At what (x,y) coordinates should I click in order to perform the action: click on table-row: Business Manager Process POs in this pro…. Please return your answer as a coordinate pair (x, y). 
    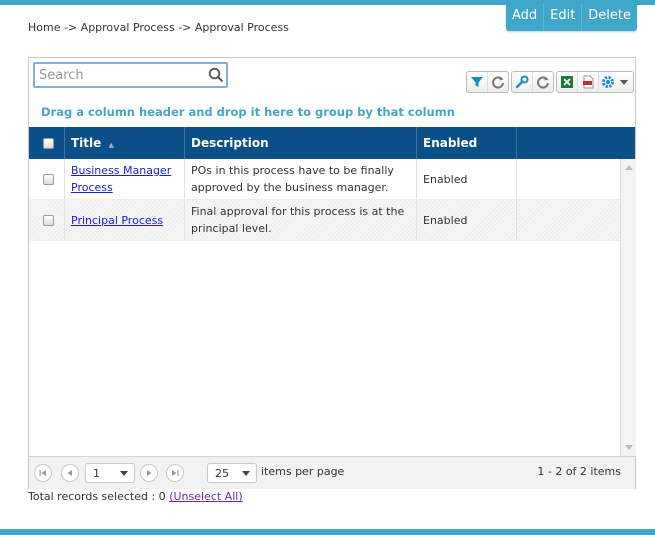
    Looking at the image, I should click on (324, 179).